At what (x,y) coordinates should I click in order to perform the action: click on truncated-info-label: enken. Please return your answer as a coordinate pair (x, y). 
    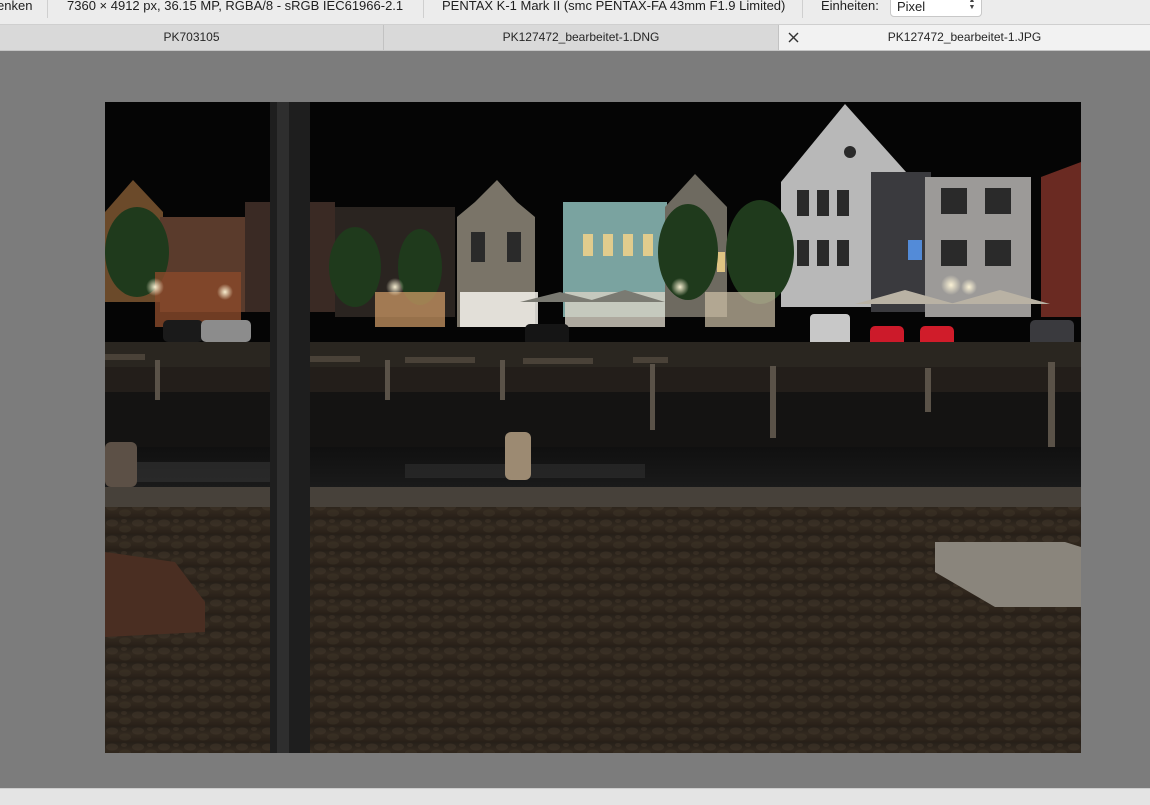
    Looking at the image, I should click on (16, 6).